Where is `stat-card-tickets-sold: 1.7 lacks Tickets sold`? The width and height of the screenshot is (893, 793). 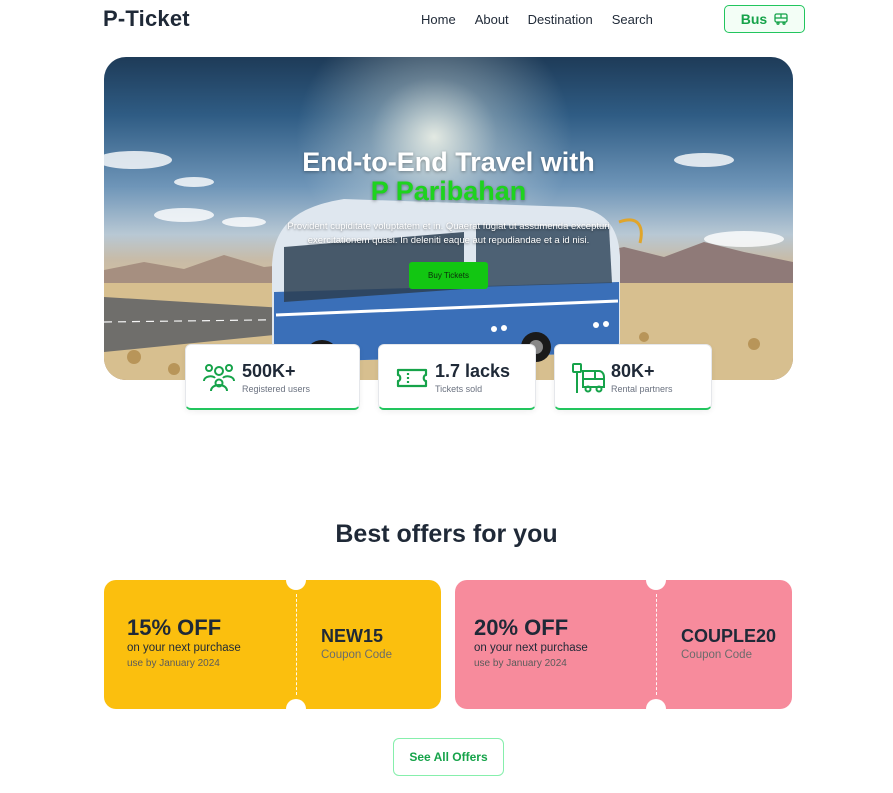
stat-card-tickets-sold: 1.7 lacks Tickets sold is located at coordinates (457, 377).